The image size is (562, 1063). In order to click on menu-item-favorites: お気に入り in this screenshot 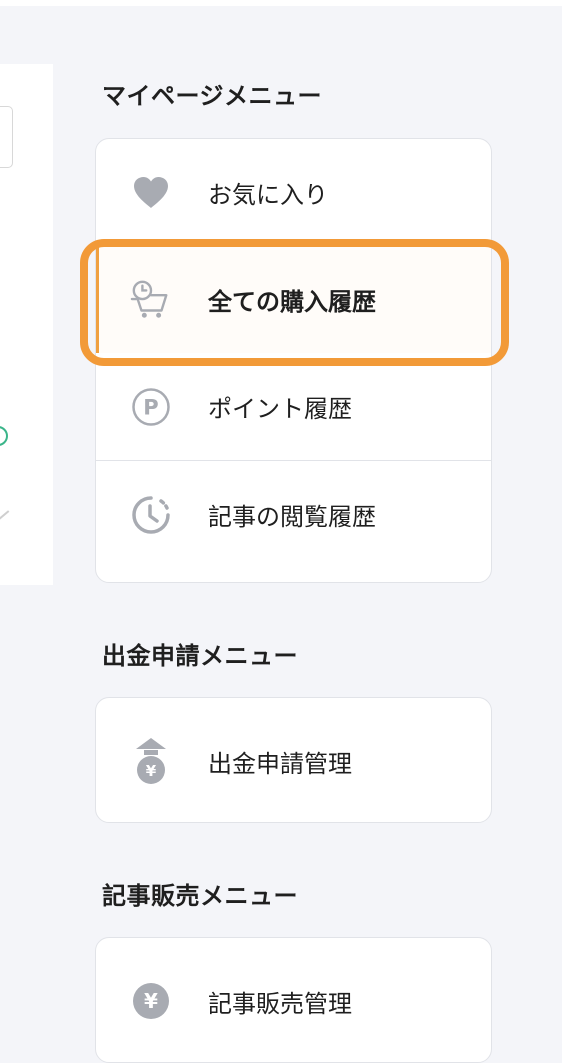, I will do `click(293, 192)`.